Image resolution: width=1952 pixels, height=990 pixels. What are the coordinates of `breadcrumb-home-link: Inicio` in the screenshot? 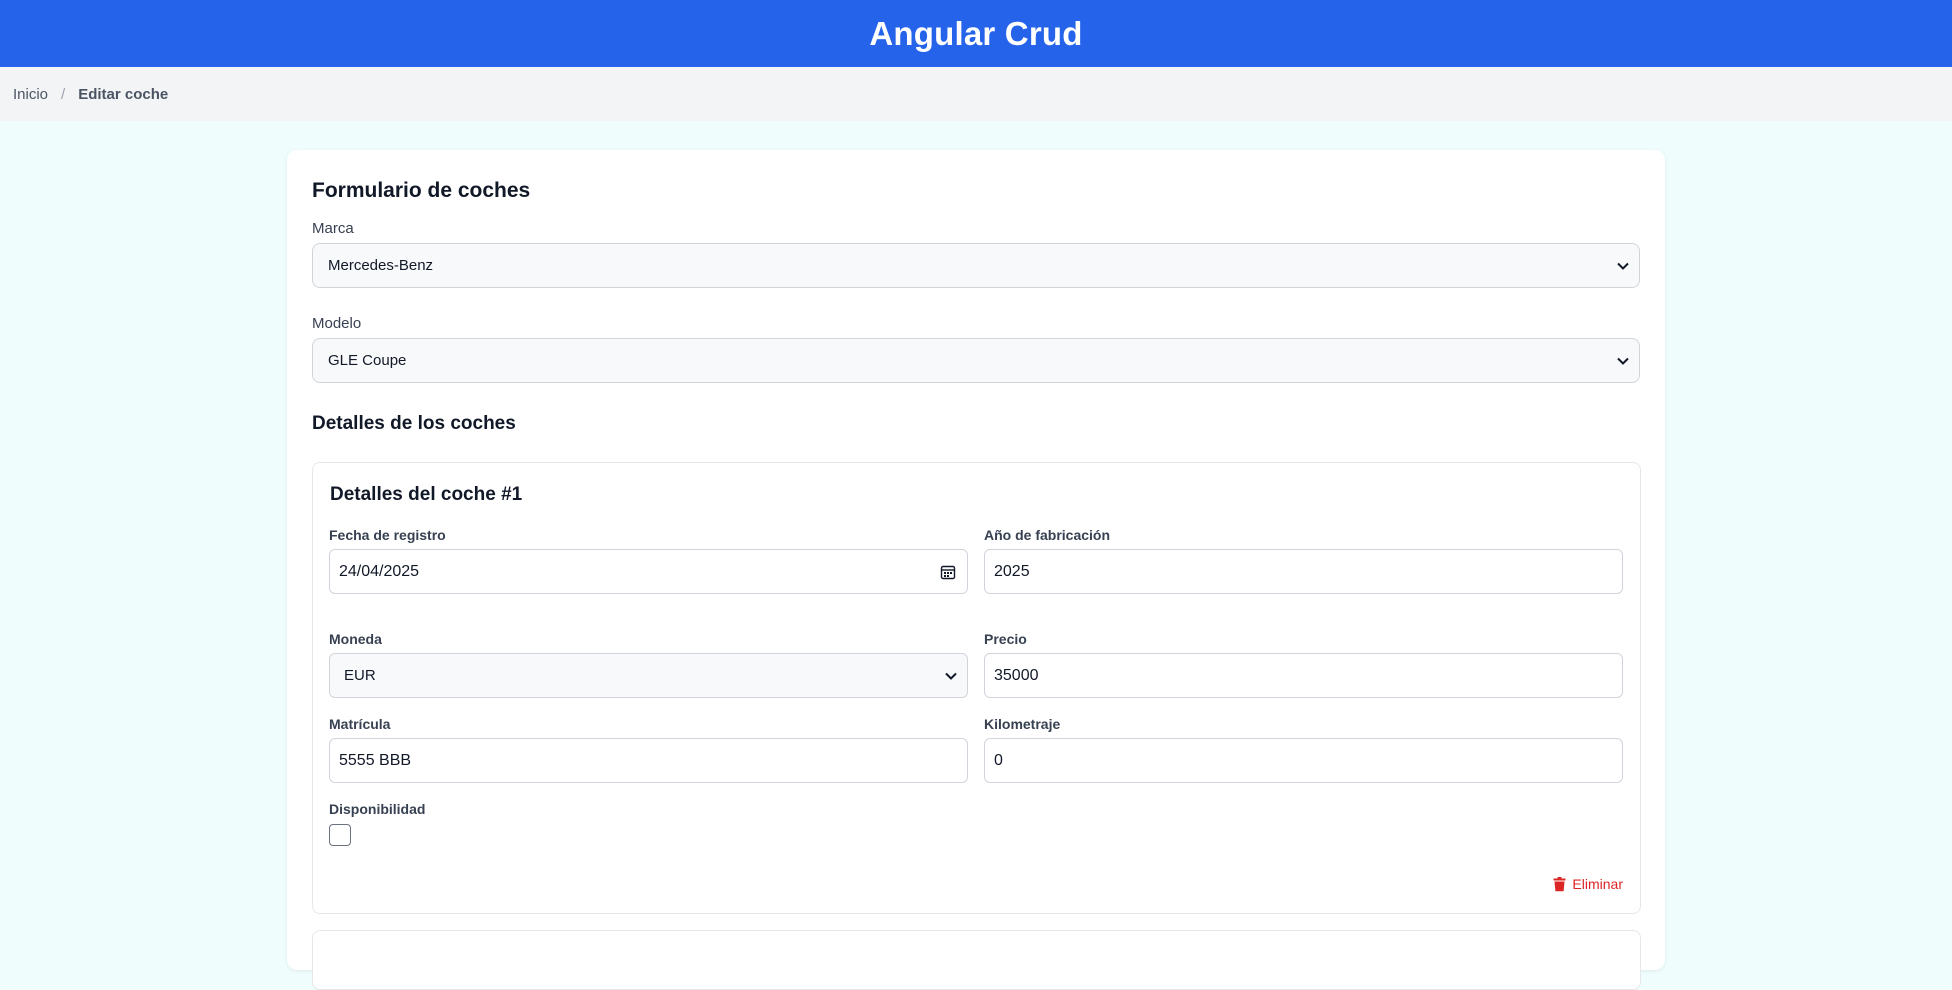 It's located at (30, 94).